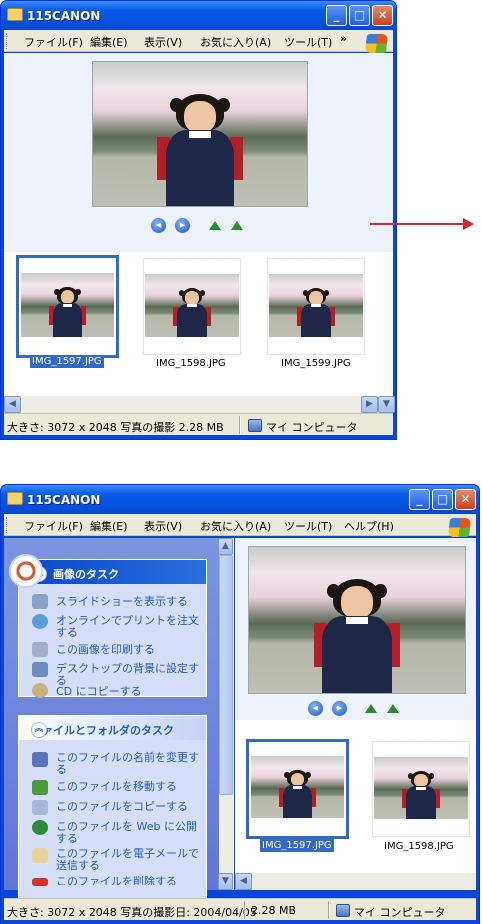 The width and height of the screenshot is (482, 924). I want to click on horizontal-scrollbar: ◀, so click(355, 881).